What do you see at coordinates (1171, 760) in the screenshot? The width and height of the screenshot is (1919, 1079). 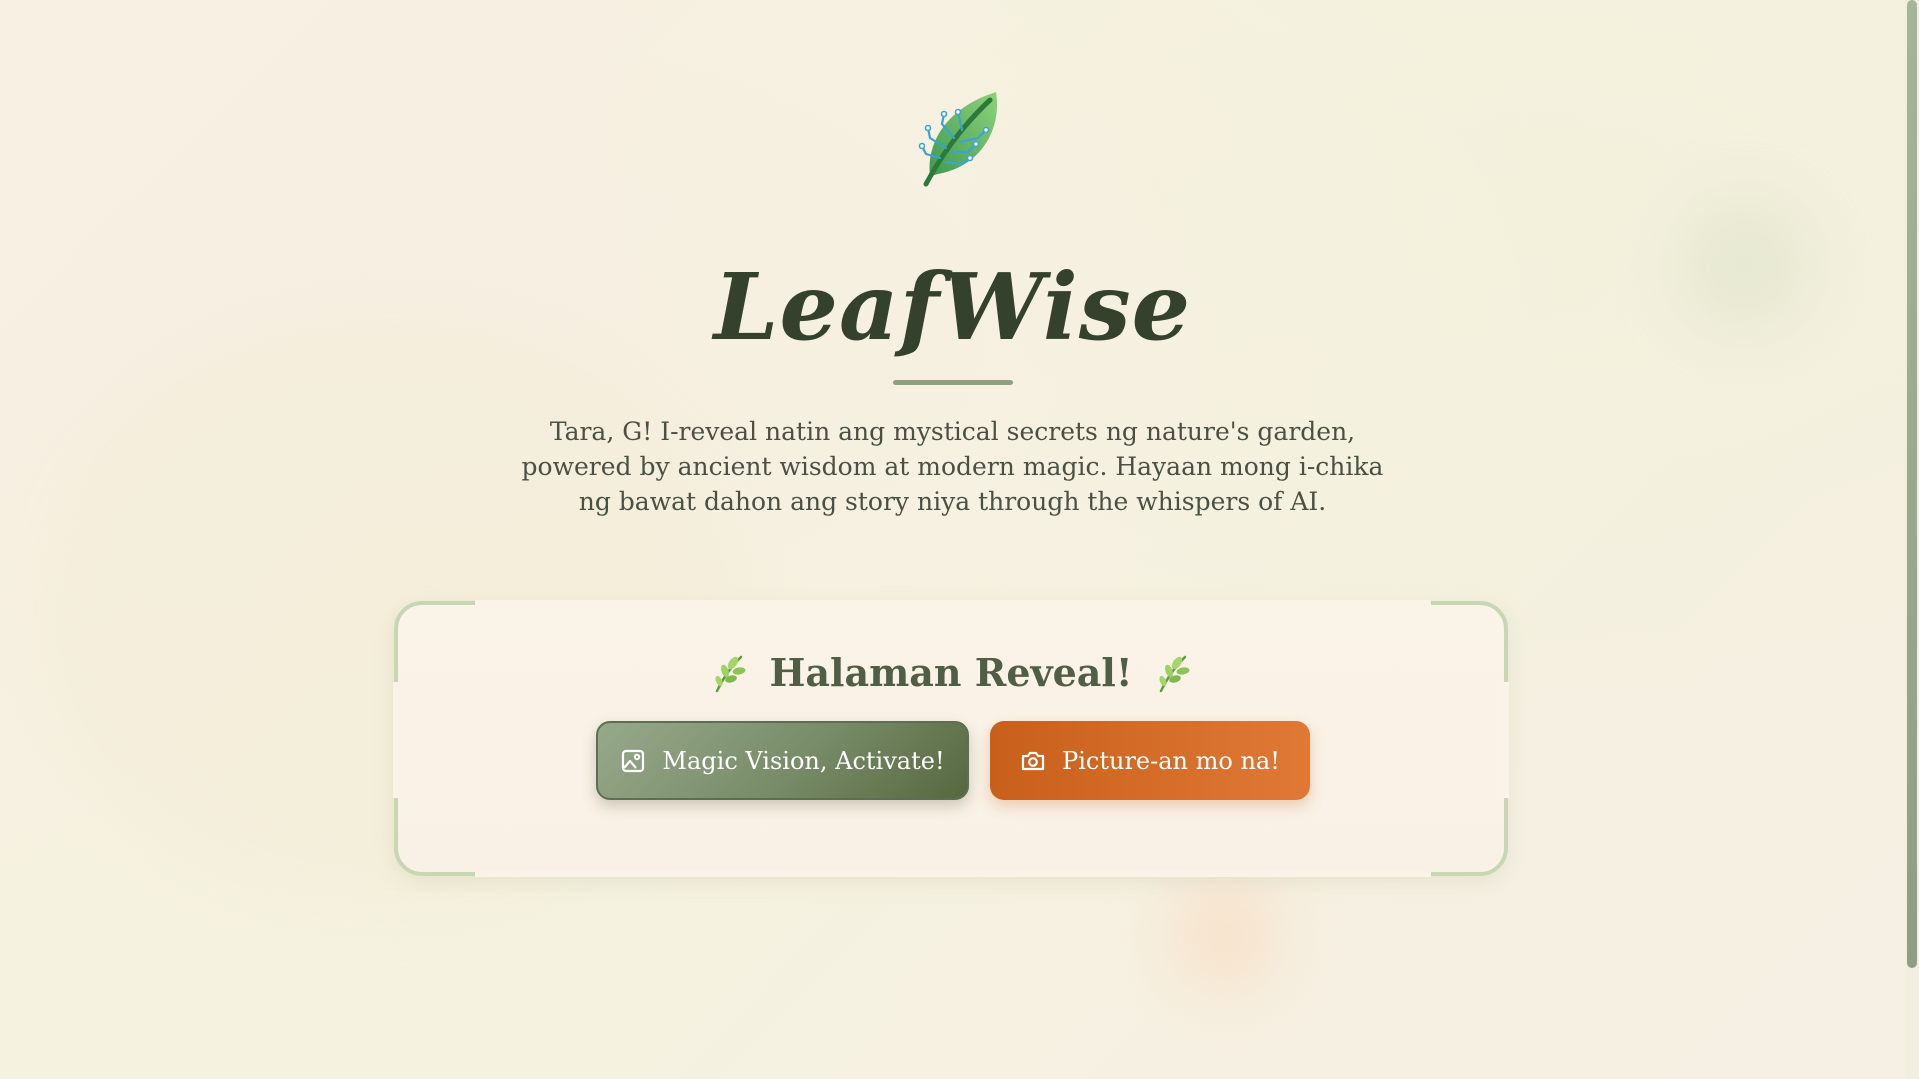 I see `take-picture-label: Picture-an mo na!` at bounding box center [1171, 760].